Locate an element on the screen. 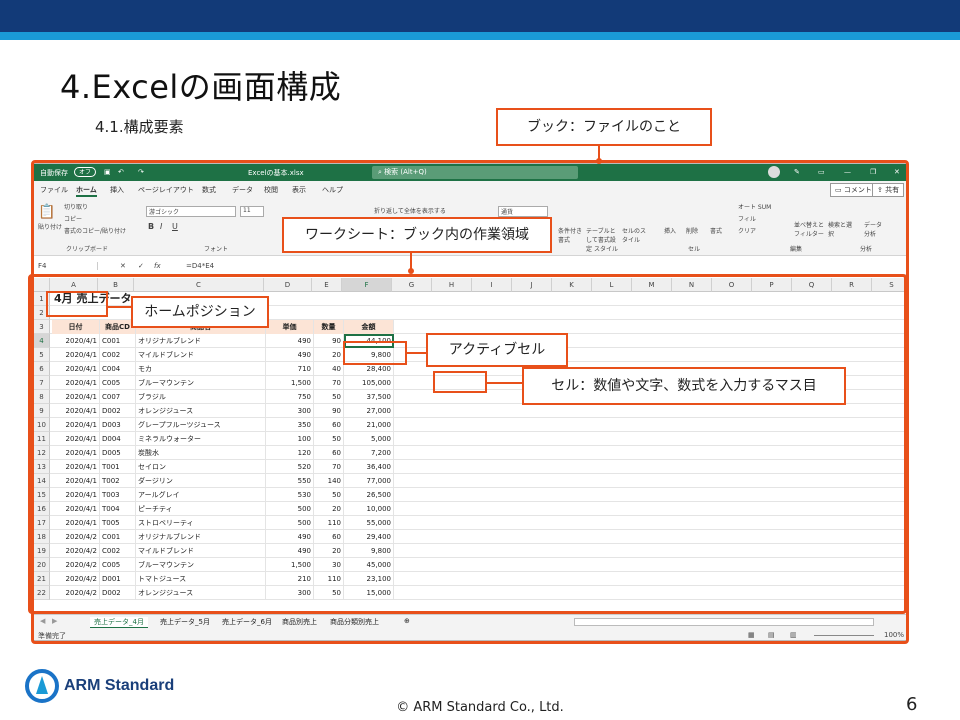  page-number: 6 is located at coordinates (912, 704).